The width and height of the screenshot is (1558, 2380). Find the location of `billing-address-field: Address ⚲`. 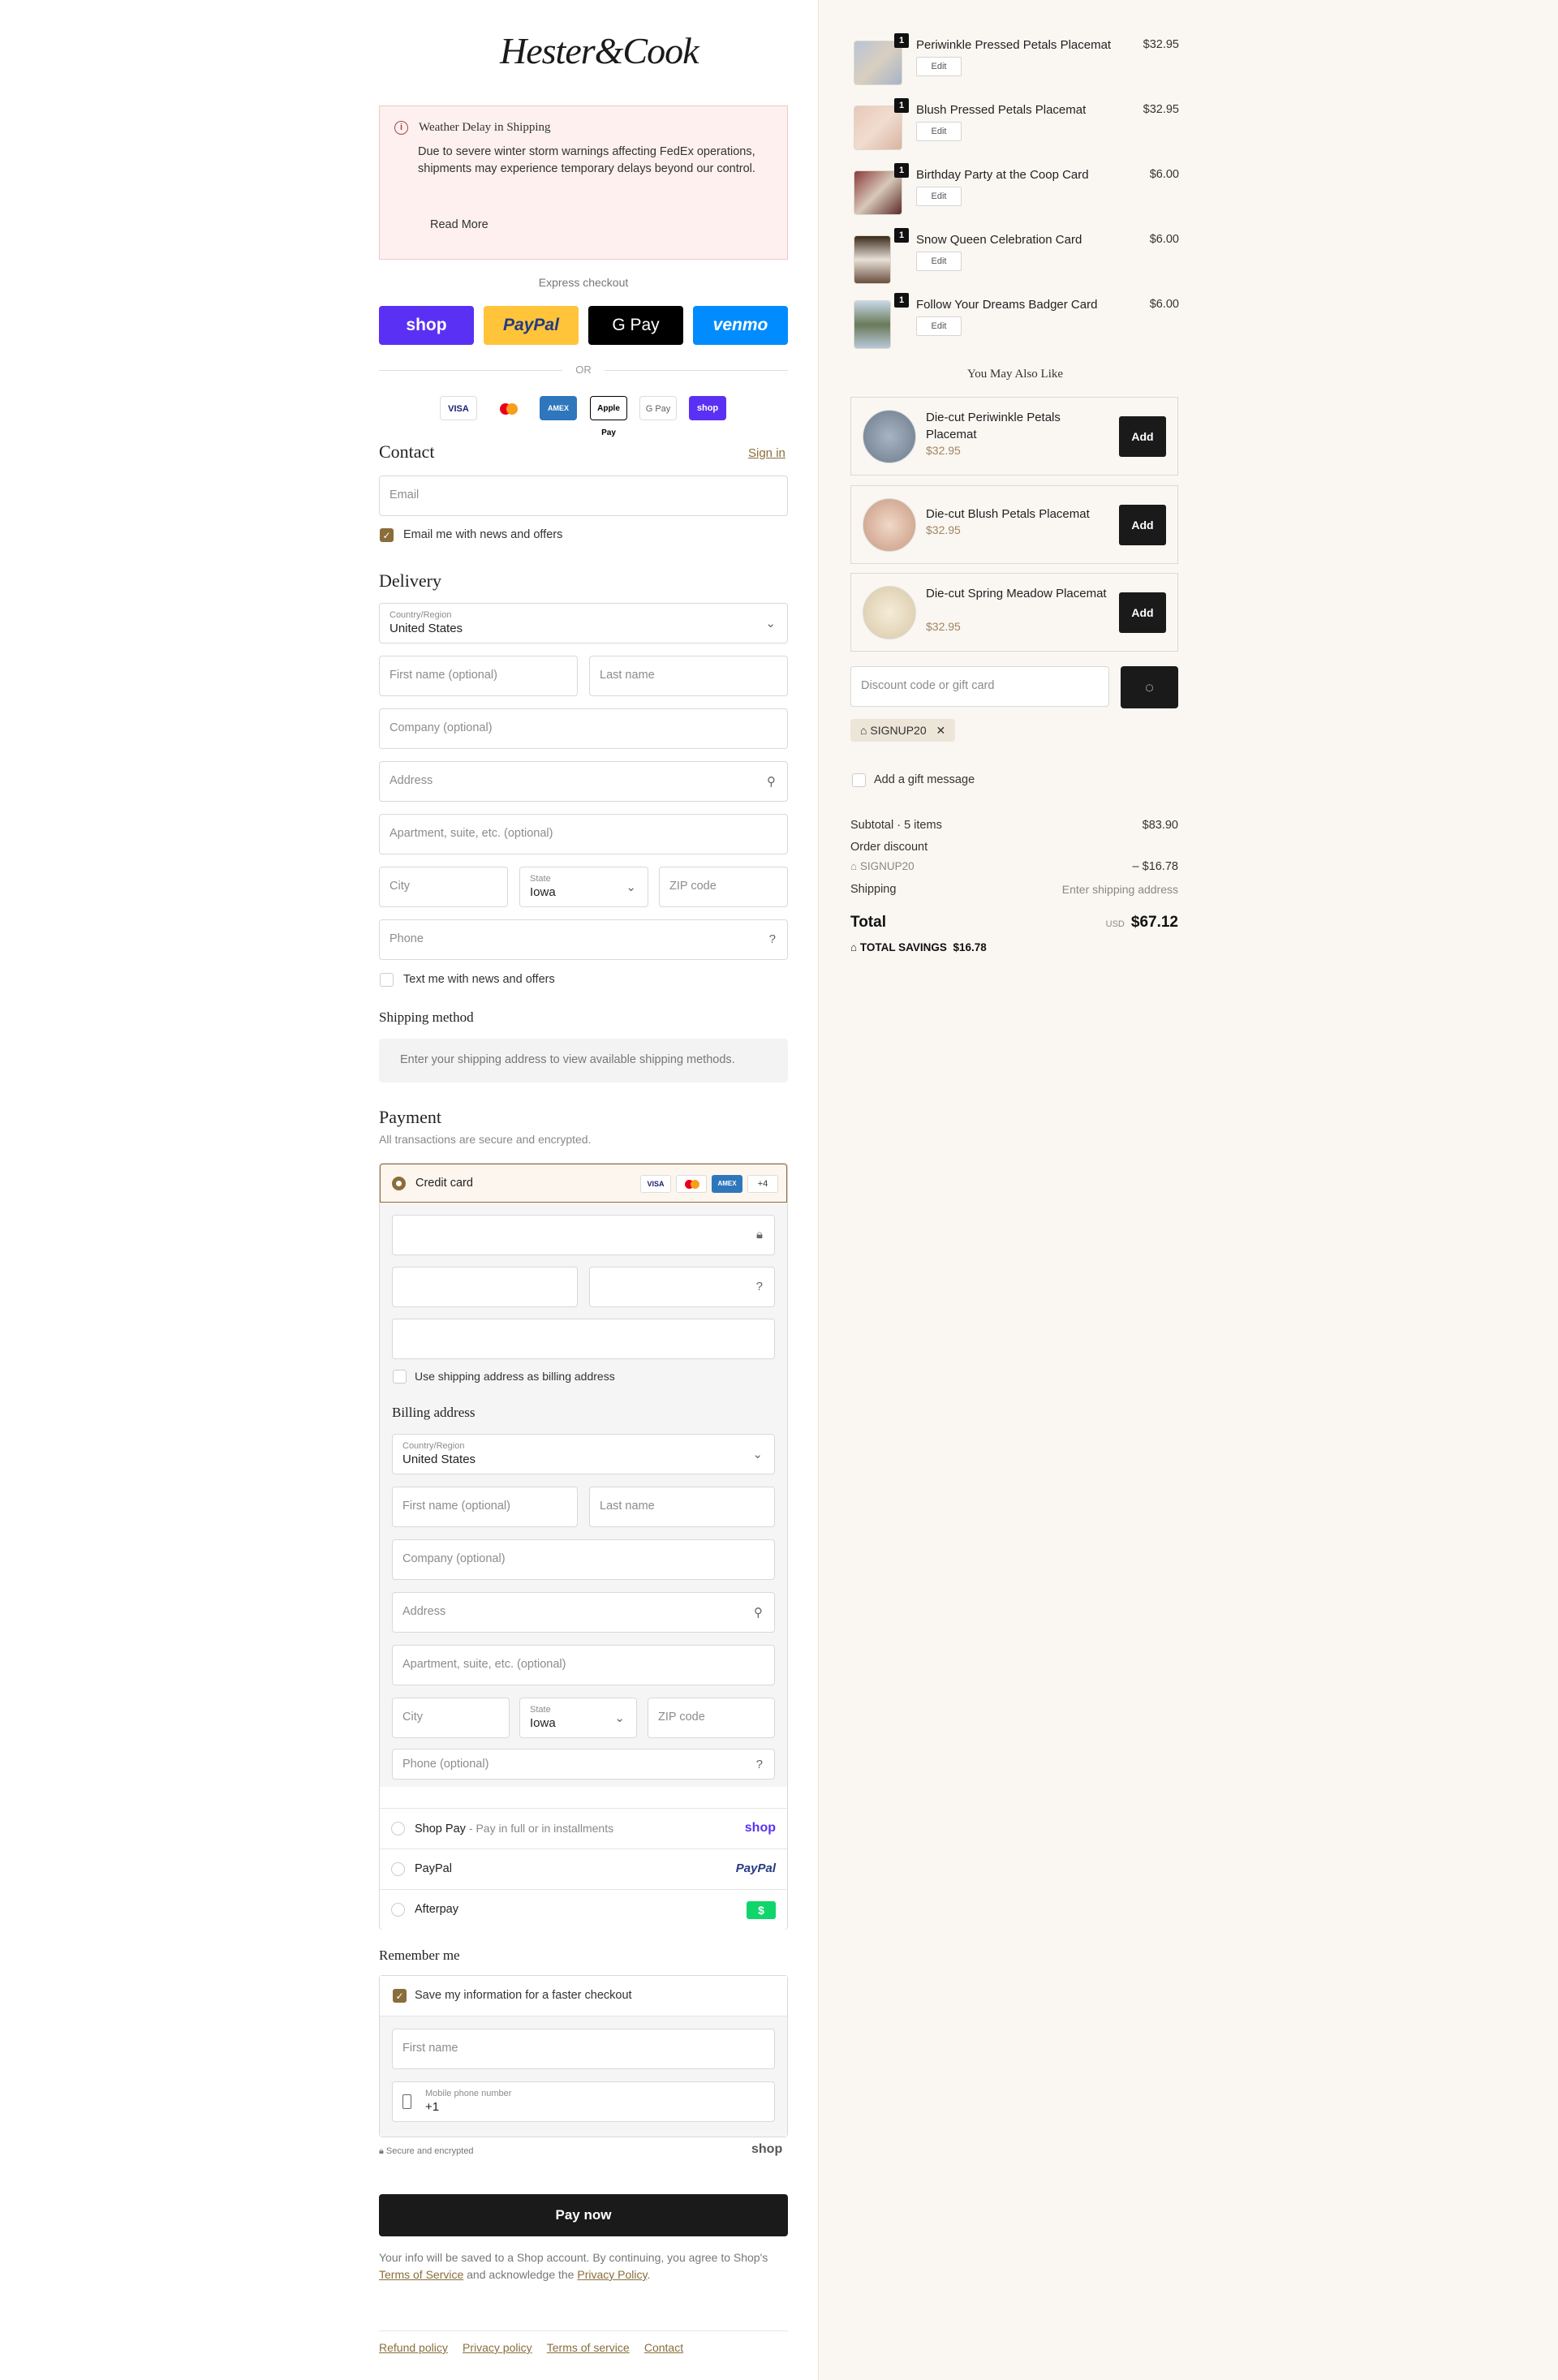

billing-address-field: Address ⚲ is located at coordinates (583, 1612).